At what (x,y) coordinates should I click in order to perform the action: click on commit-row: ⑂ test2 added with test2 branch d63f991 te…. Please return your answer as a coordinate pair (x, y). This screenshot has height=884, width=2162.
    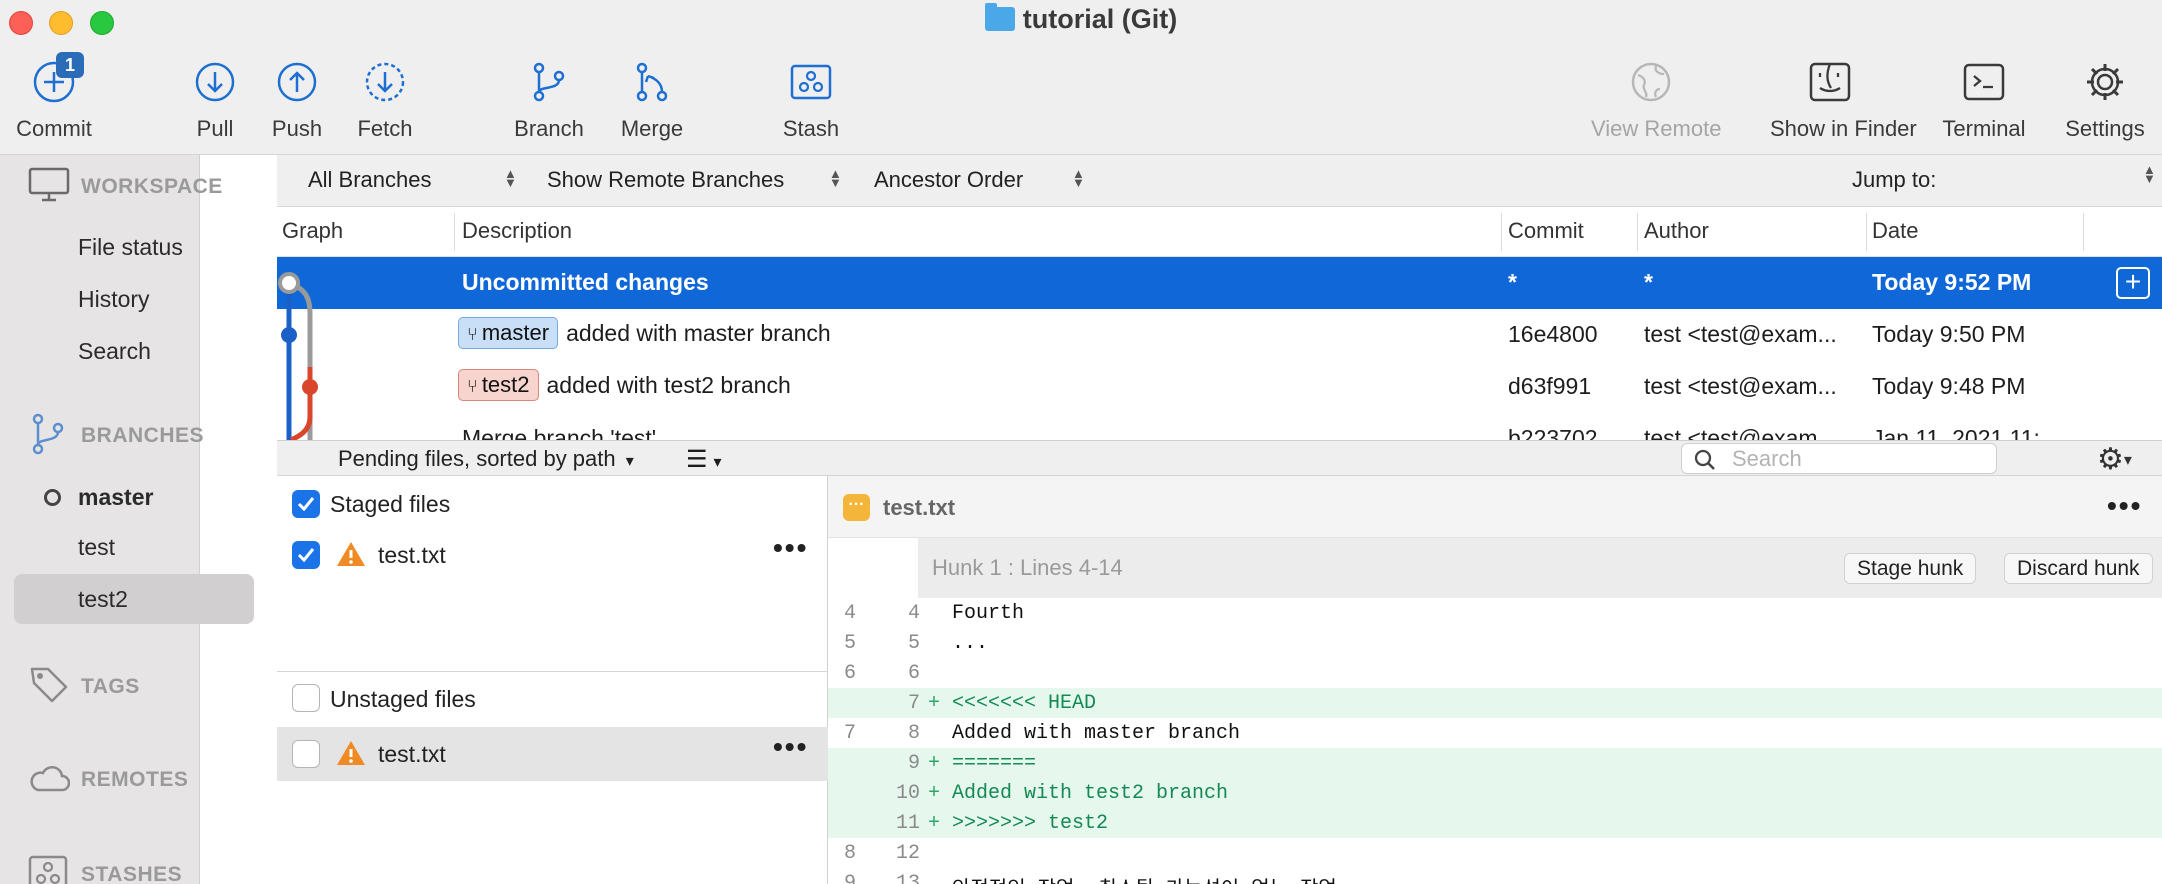
    Looking at the image, I should click on (1219, 387).